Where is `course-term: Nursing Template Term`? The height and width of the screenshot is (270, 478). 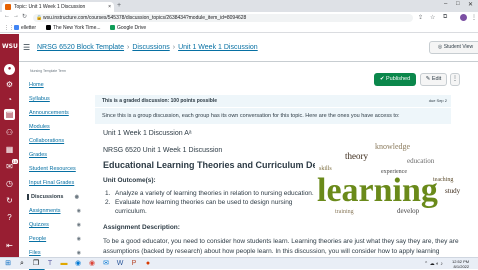 course-term: Nursing Template Term is located at coordinates (48, 71).